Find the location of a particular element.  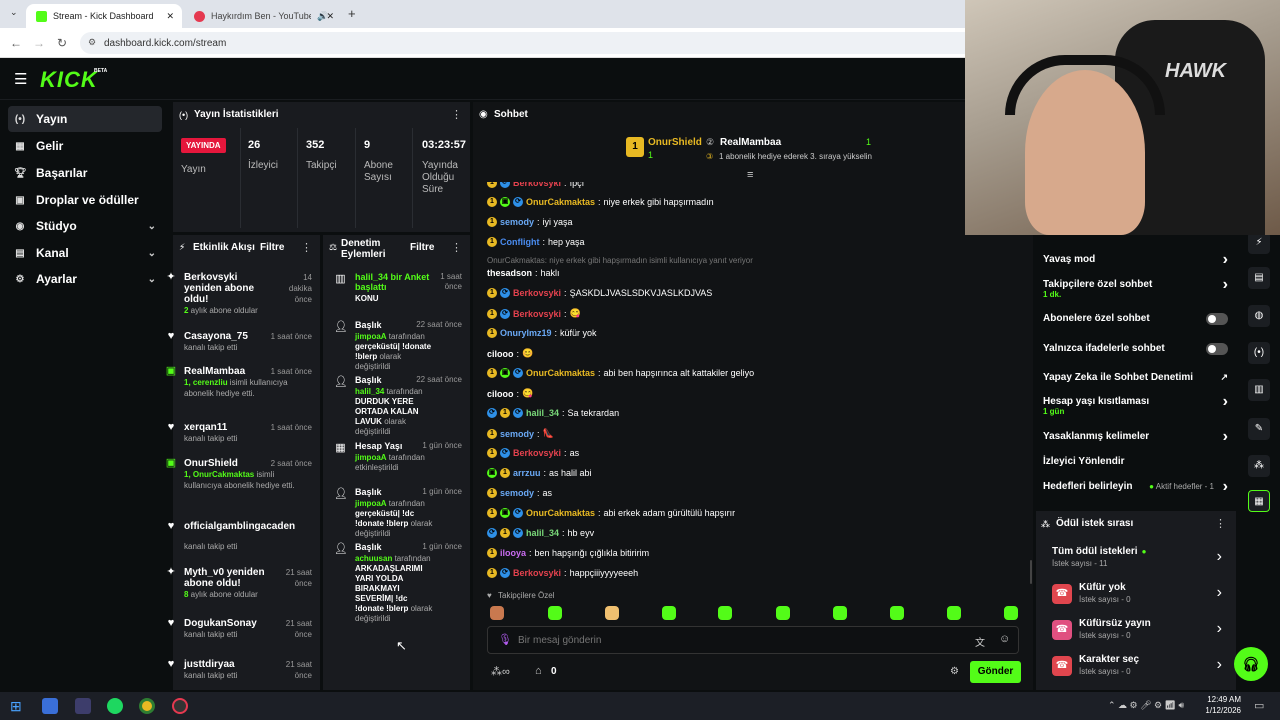

reward-item: ☎ Küfürsüz yayın İstek sayısı - 0 › is located at coordinates (1137, 629).